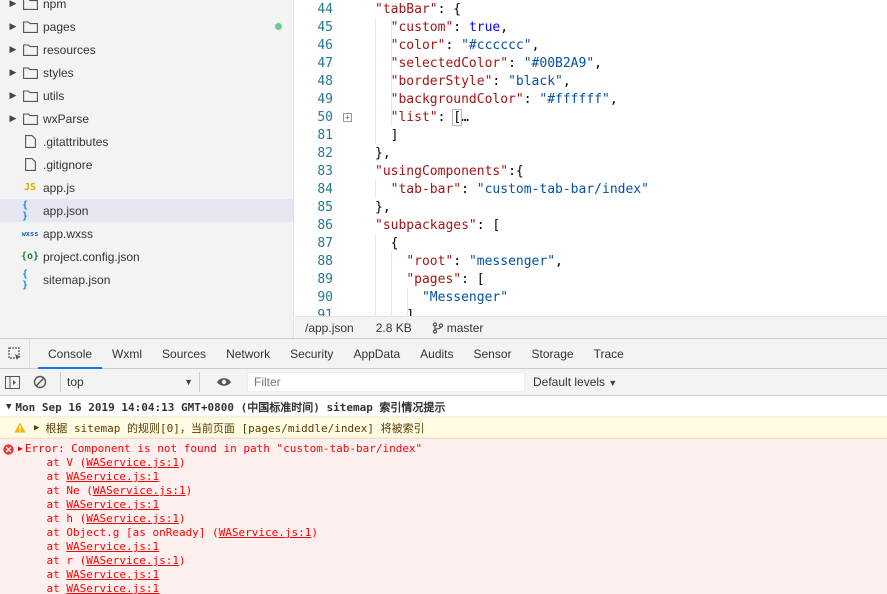 The image size is (887, 594). I want to click on stack-prefix: at, so click(43, 574).